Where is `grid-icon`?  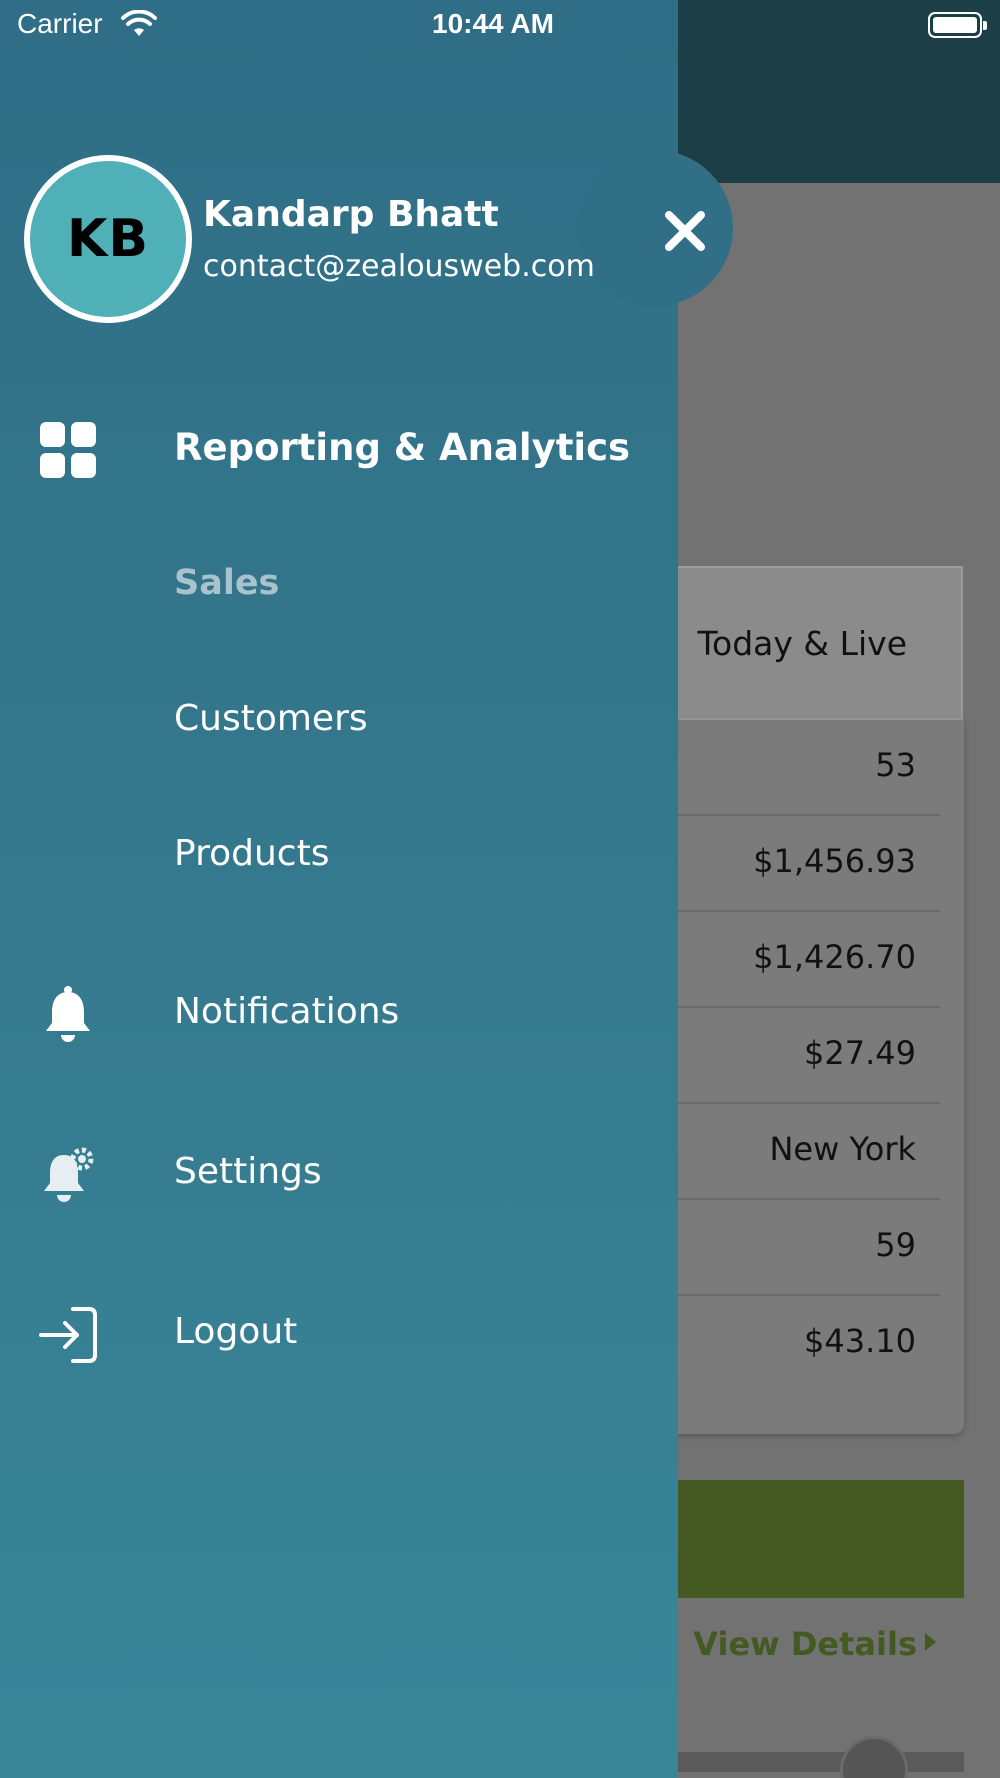
grid-icon is located at coordinates (68, 450).